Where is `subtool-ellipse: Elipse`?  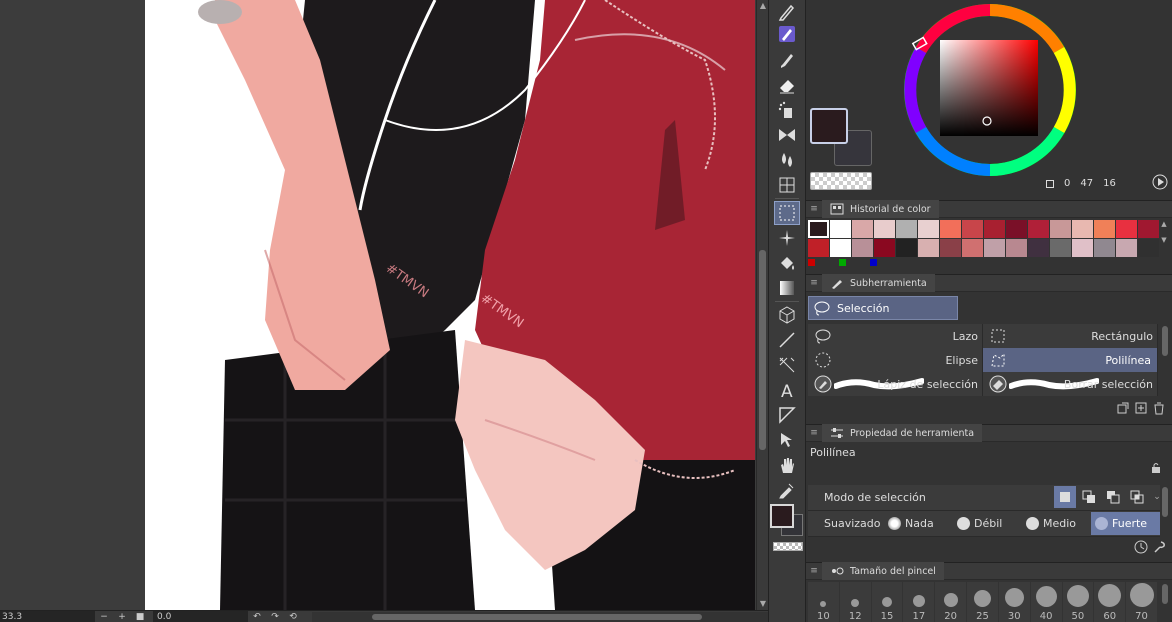
subtool-ellipse: Elipse is located at coordinates (895, 360).